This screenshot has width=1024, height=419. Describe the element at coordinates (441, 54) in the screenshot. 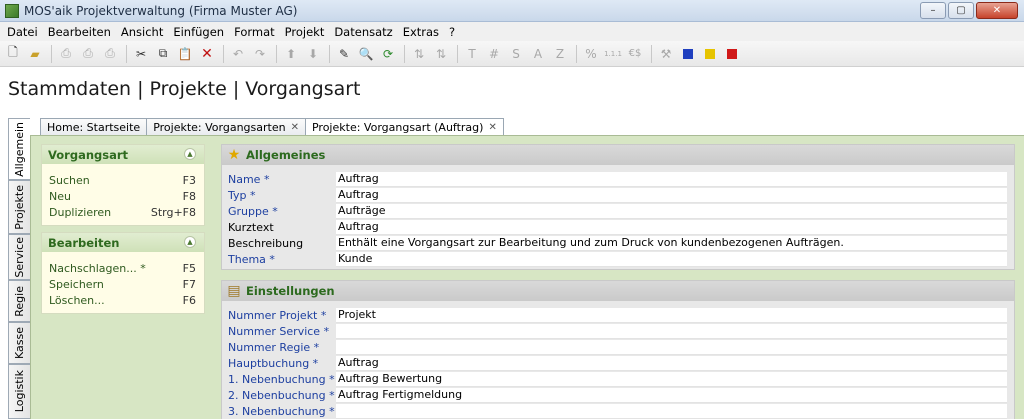

I see `sort-descending-icon: ⇅` at that location.